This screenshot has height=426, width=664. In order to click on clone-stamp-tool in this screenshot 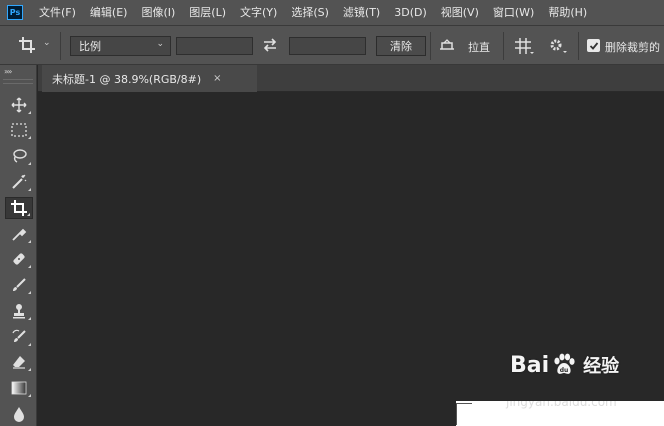, I will do `click(19, 311)`.